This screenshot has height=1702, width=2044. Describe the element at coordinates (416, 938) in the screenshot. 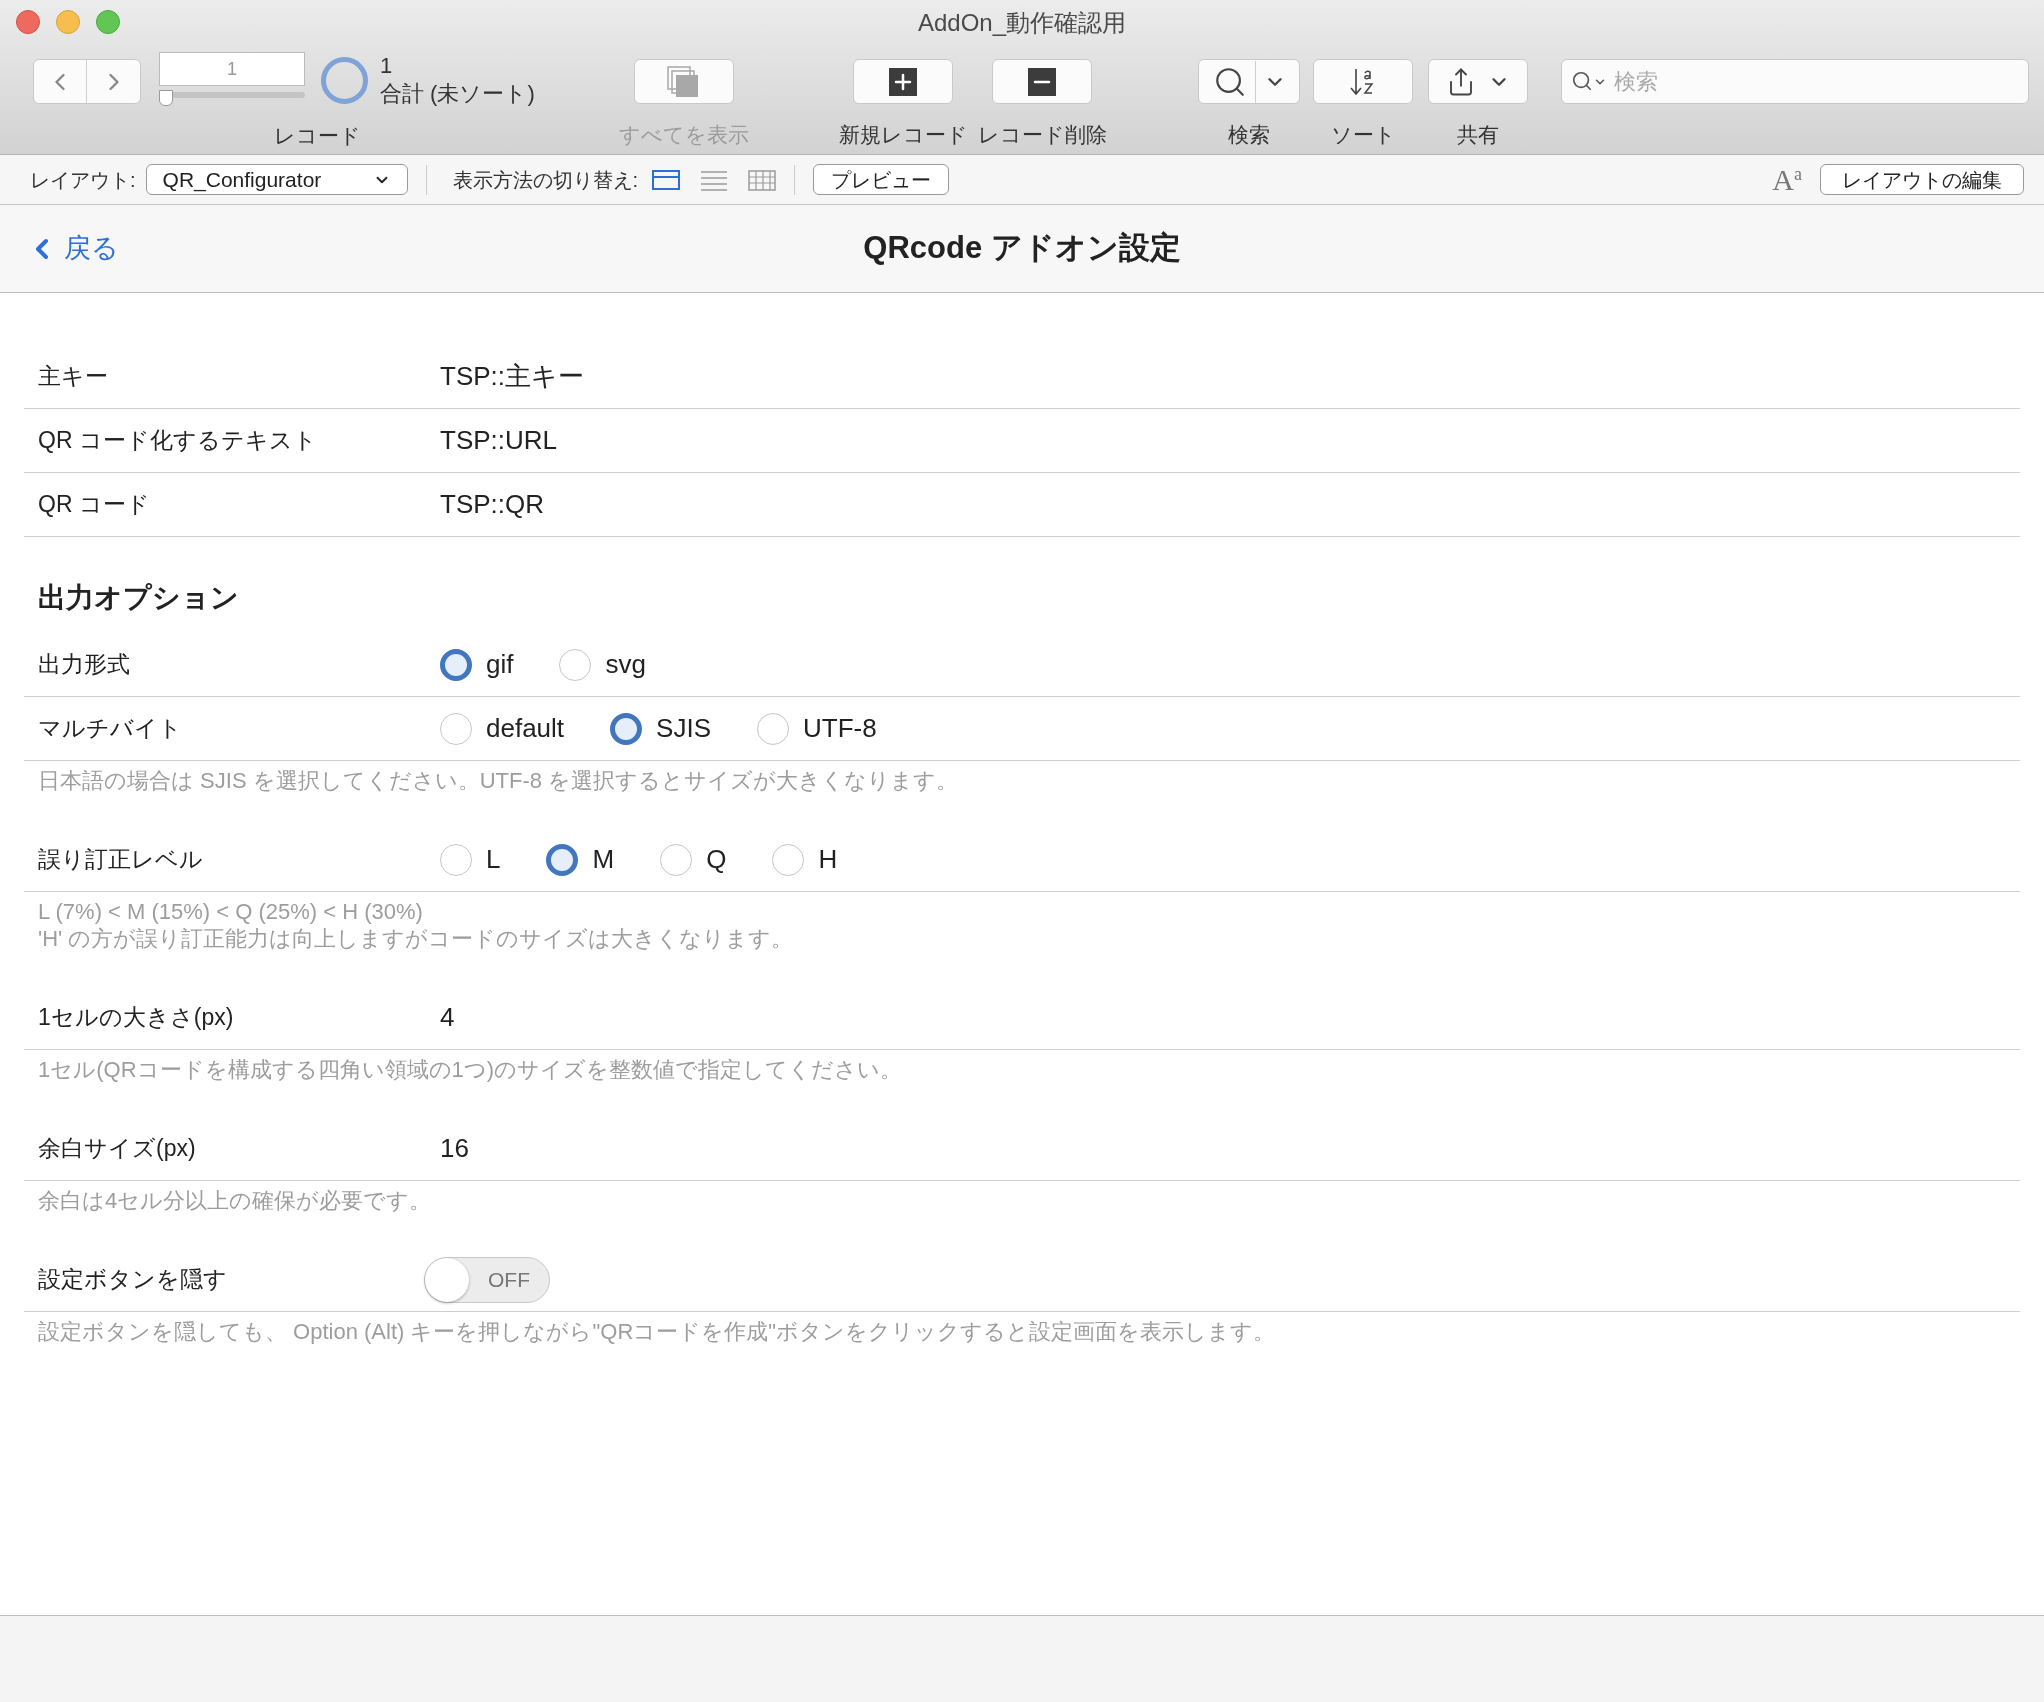

I see `help-text: 'H' の方が誤り訂正能力は向上しますがコードのサイズは大きくなります。` at that location.